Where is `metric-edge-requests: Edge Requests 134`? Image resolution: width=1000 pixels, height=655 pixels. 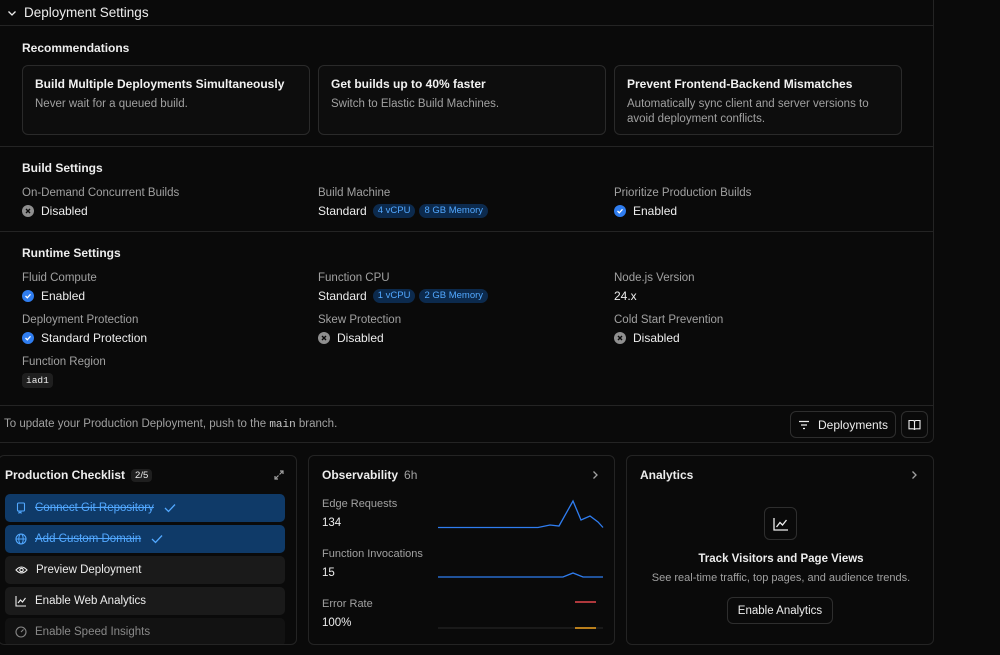
metric-edge-requests: Edge Requests 134 is located at coordinates (359, 513).